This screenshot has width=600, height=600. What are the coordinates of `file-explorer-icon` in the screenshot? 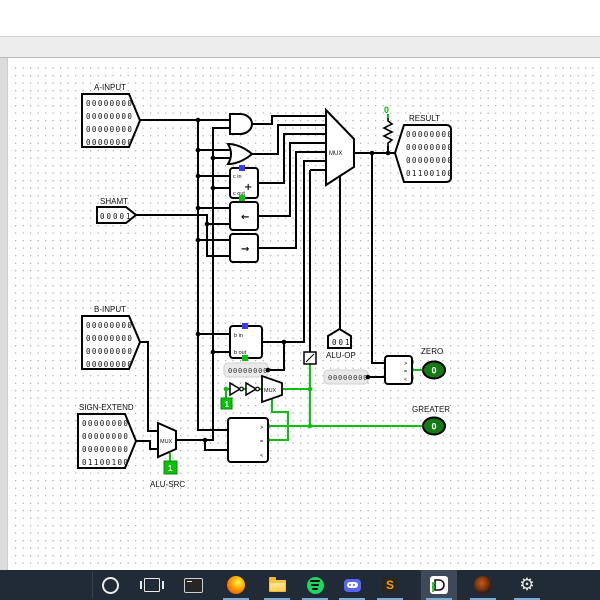 It's located at (277, 584).